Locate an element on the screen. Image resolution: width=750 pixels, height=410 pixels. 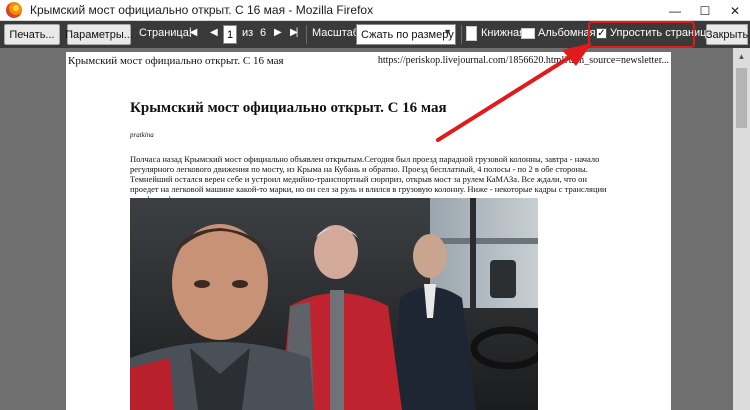
simplify-highlight-box is located at coordinates (641, 34).